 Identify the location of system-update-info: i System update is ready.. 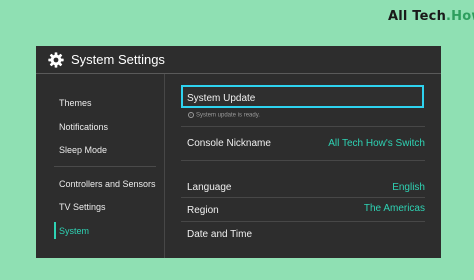
(224, 115).